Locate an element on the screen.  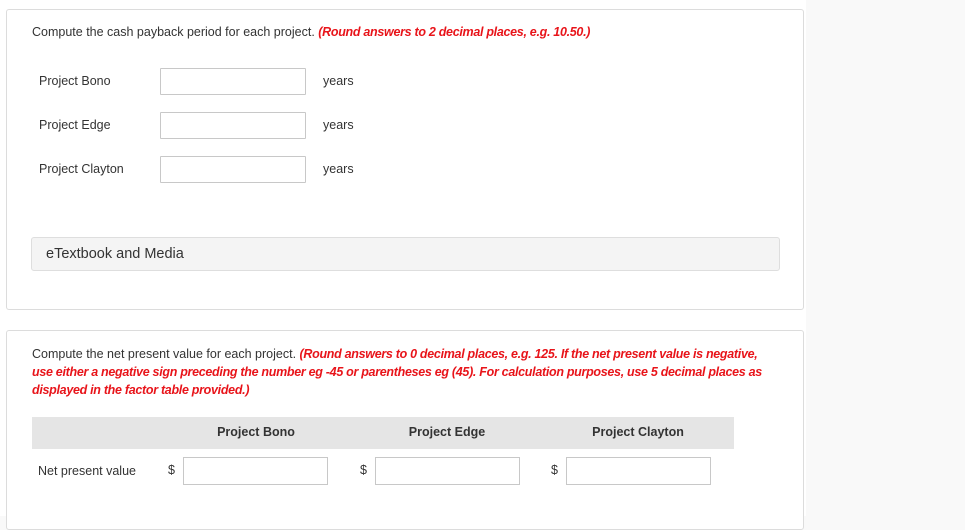
npv-dollar-sign-edge: $ is located at coordinates (363, 470).